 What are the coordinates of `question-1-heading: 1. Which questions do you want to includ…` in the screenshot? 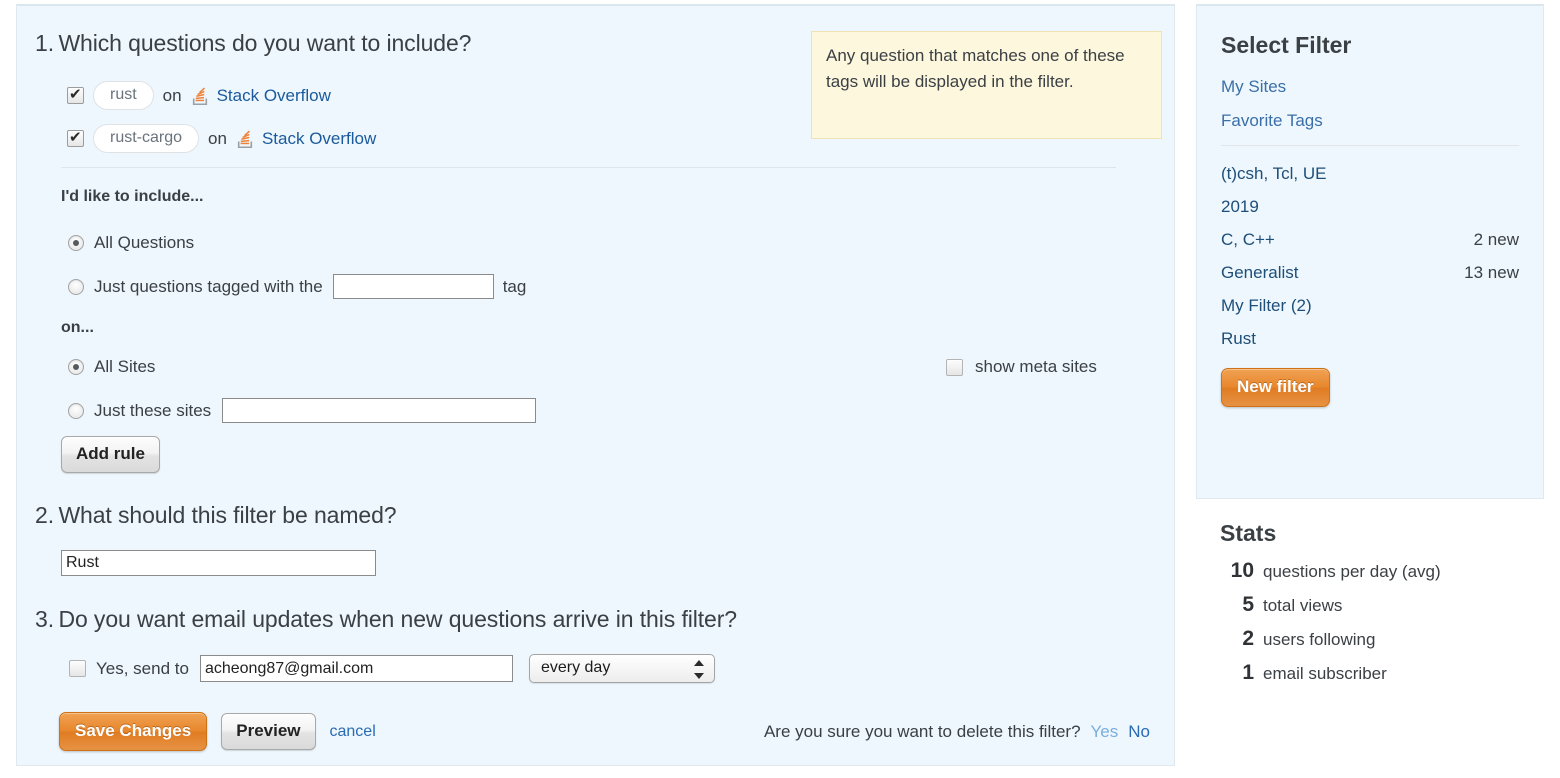 It's located at (253, 43).